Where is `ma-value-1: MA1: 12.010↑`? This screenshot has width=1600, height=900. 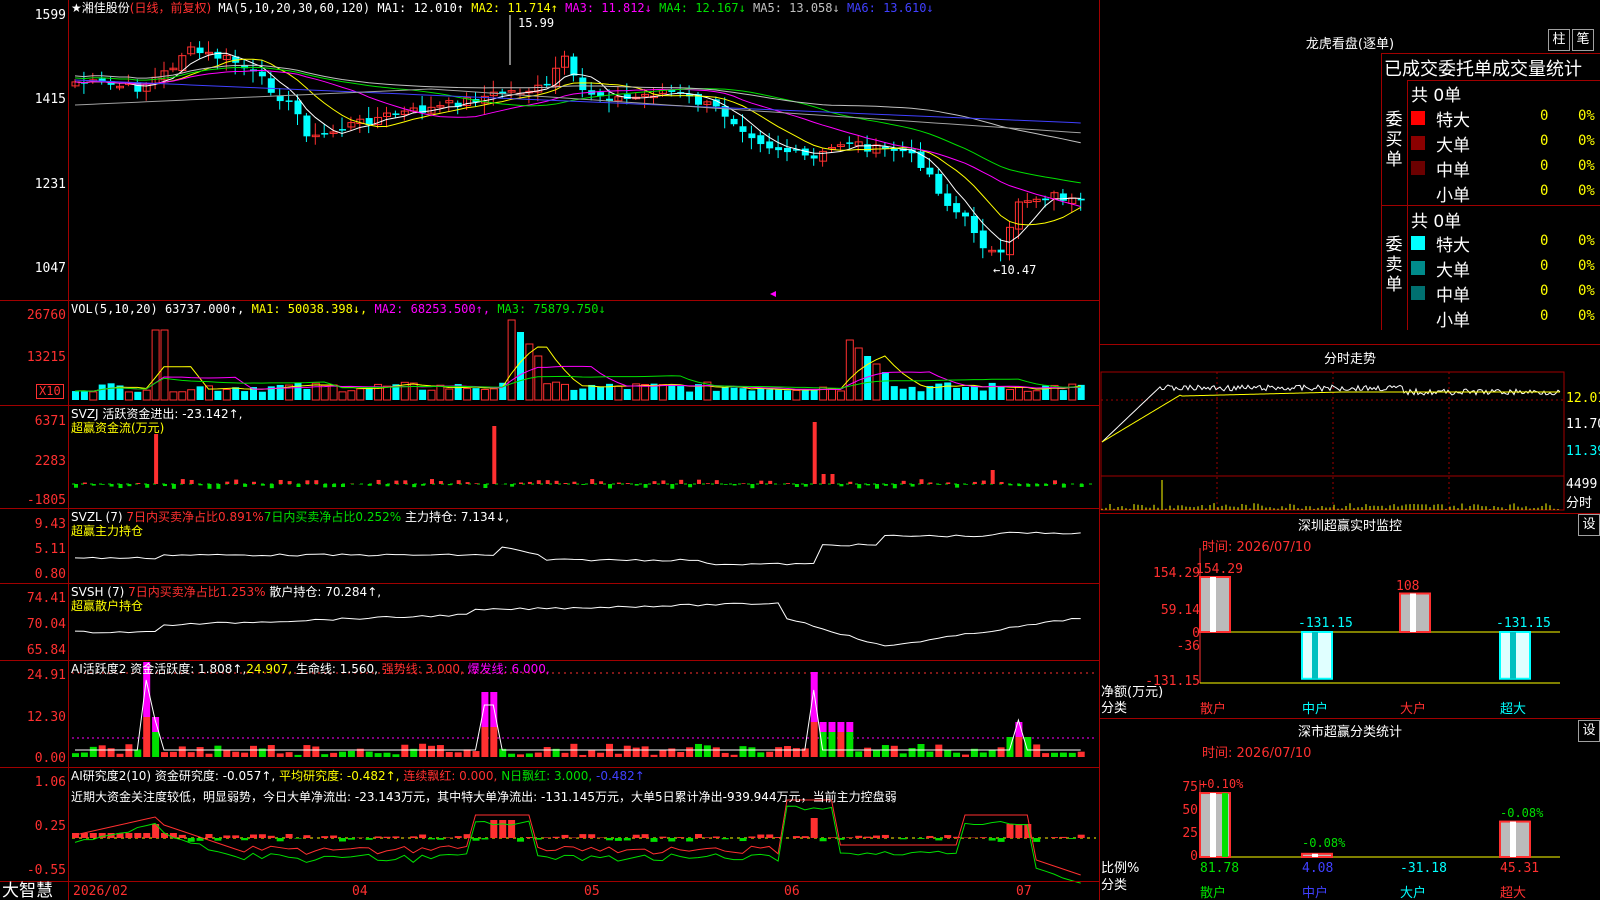
ma-value-1: MA1: 12.010↑ is located at coordinates (421, 8).